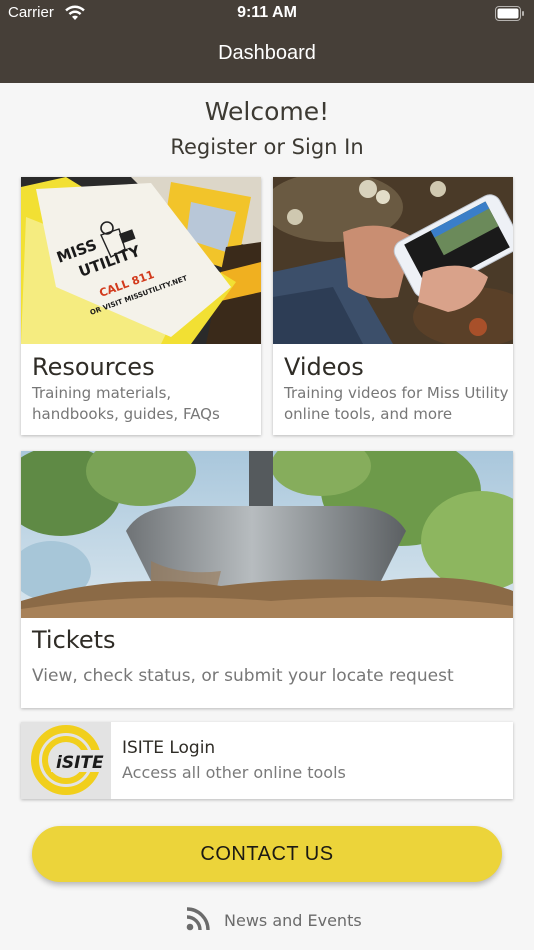 This screenshot has width=534, height=950. What do you see at coordinates (198, 919) in the screenshot?
I see `rss-icon` at bounding box center [198, 919].